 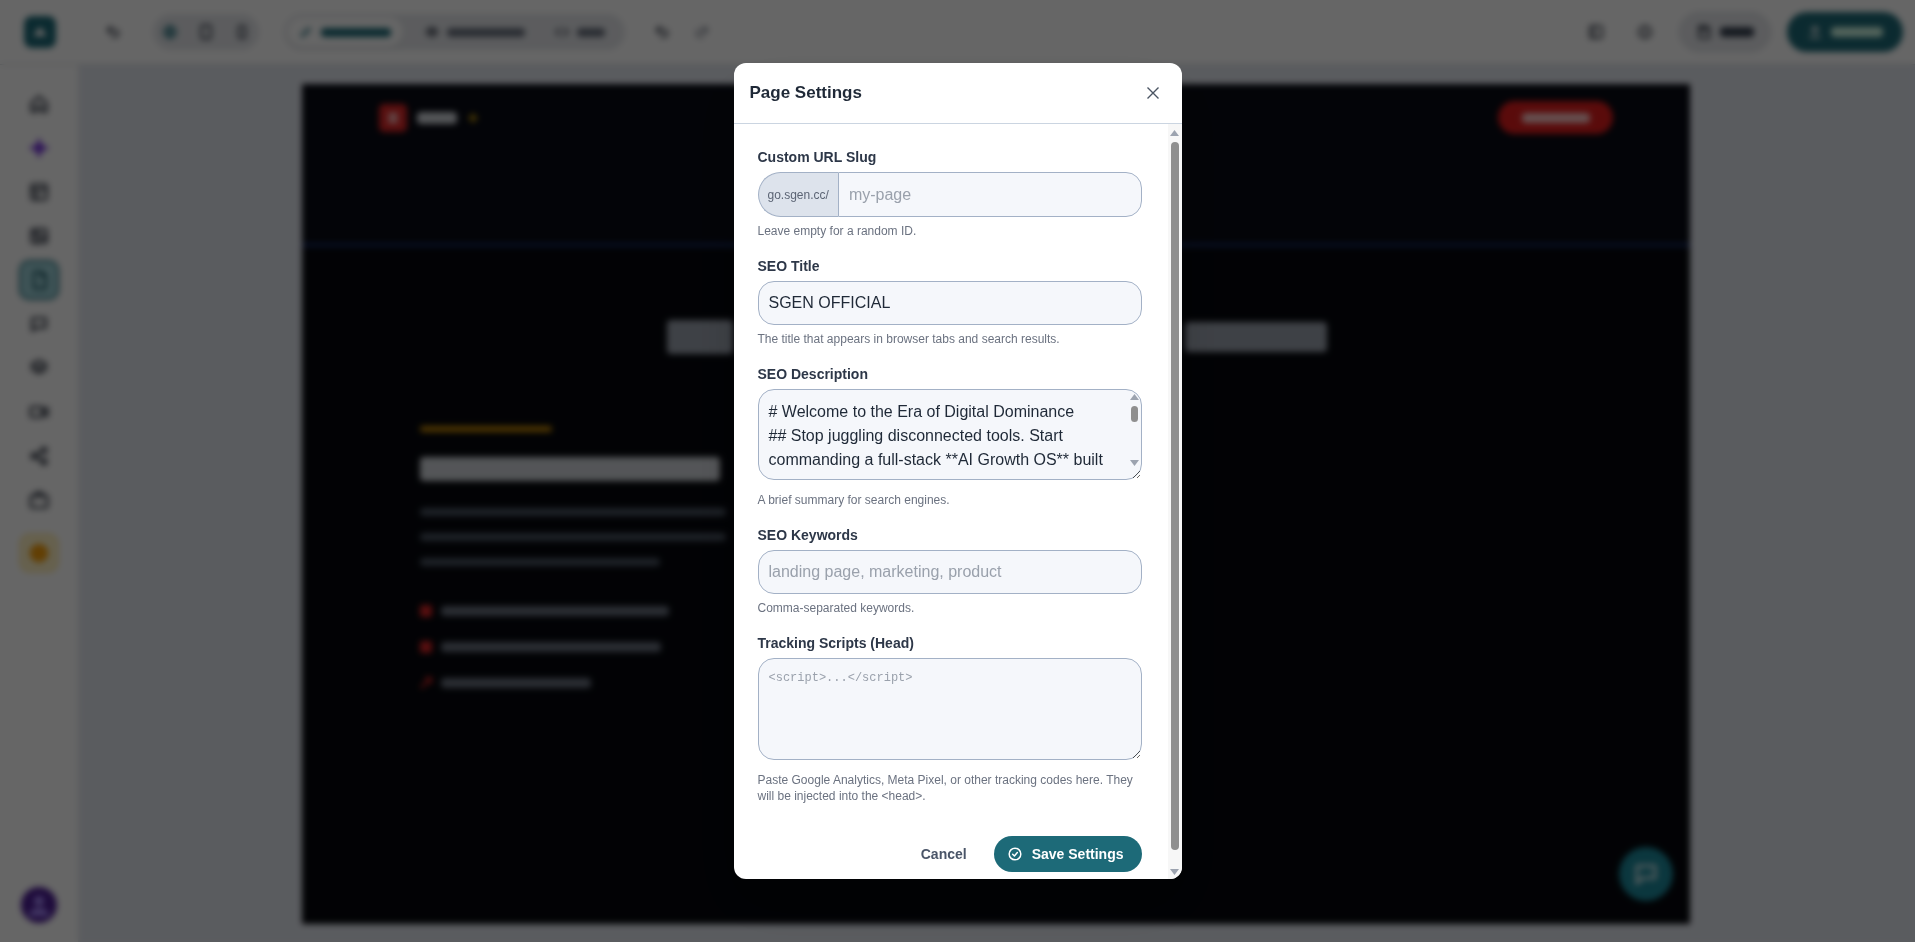 I want to click on field-label: Tracking Scripts (Head), so click(x=835, y=643).